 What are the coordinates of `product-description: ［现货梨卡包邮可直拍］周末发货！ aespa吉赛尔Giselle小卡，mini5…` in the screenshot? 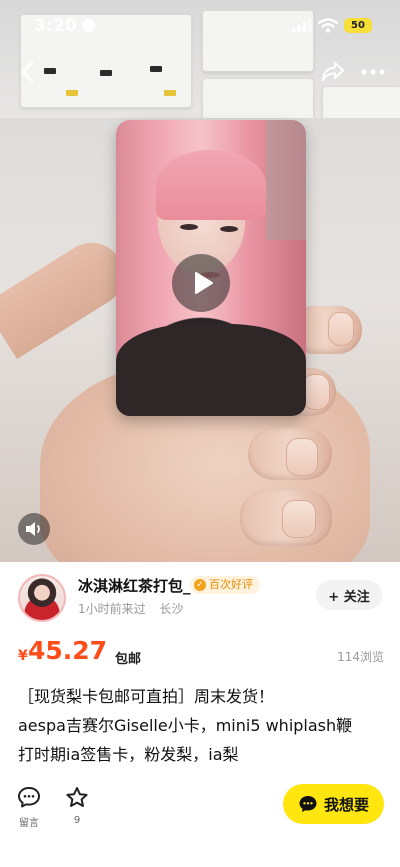 It's located at (201, 725).